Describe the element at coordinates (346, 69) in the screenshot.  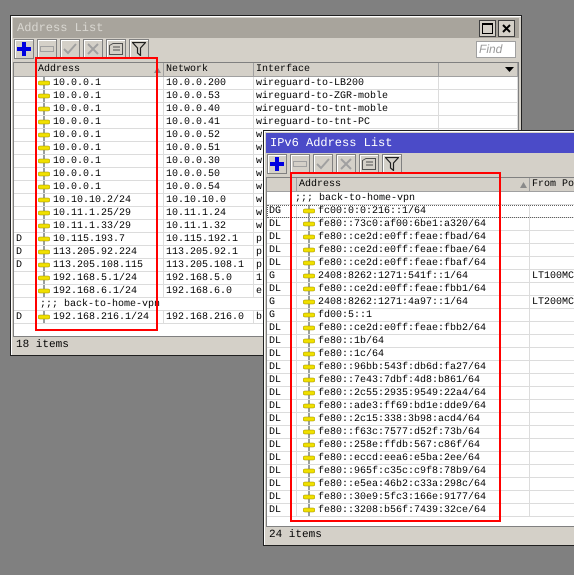
I see `column-header: Interface` at that location.